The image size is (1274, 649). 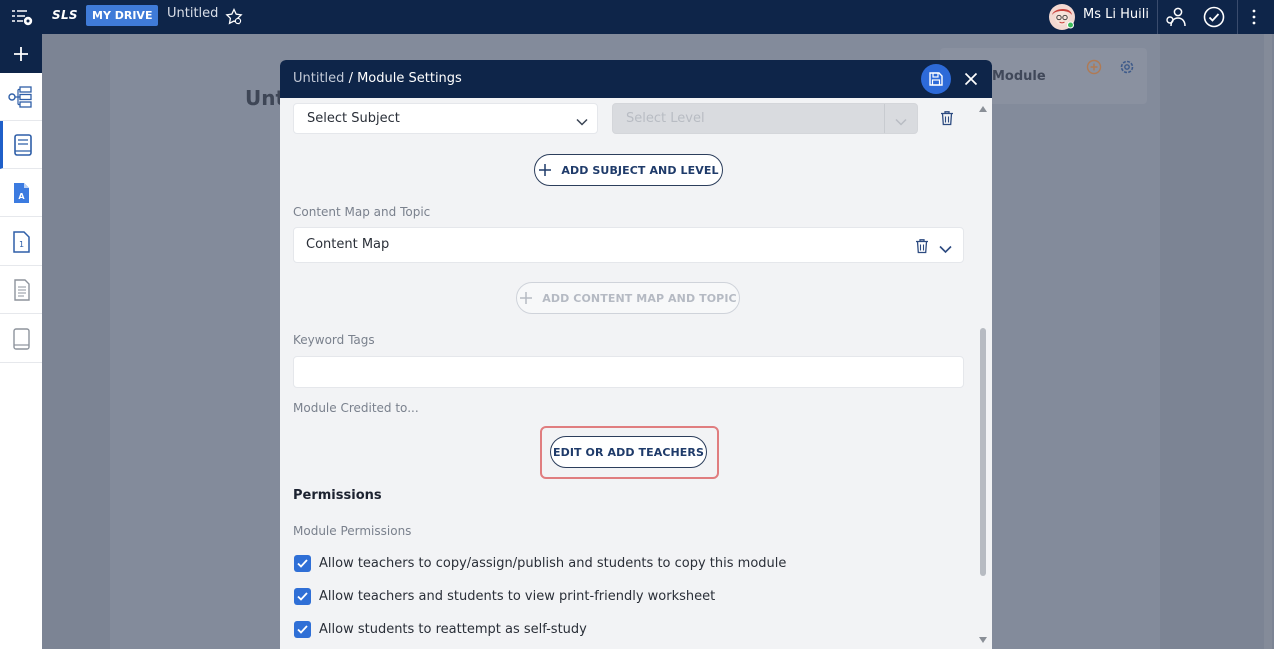 I want to click on blank-page-icon, so click(x=21, y=338).